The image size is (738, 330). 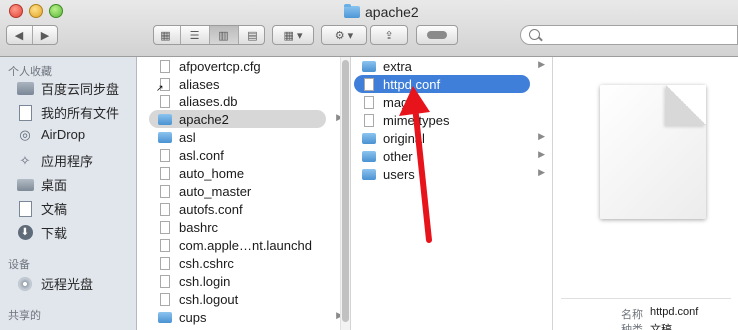 I want to click on list-item: mime.types, so click(x=451, y=120).